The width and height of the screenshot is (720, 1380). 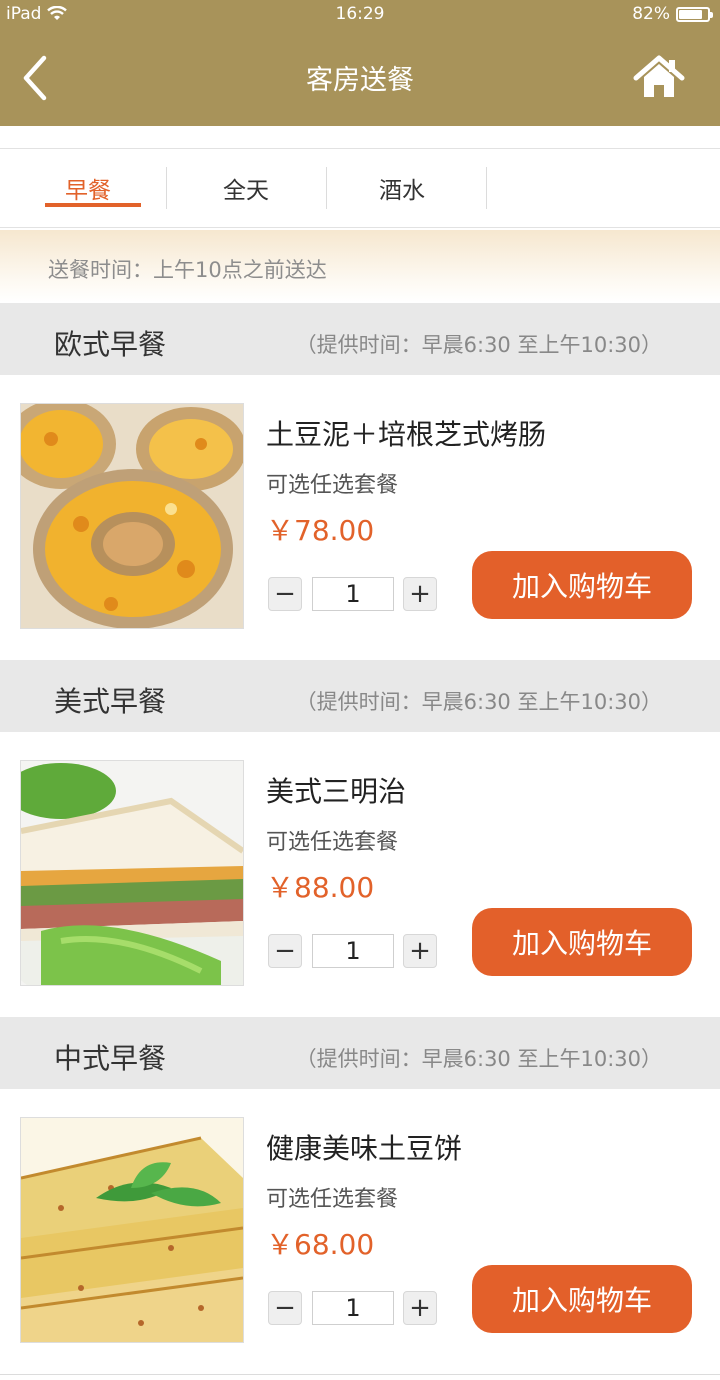 I want to click on section-header-european: 欧式早餐 （提供时间：早晨6:30 至上午10:30）, so click(x=360, y=339).